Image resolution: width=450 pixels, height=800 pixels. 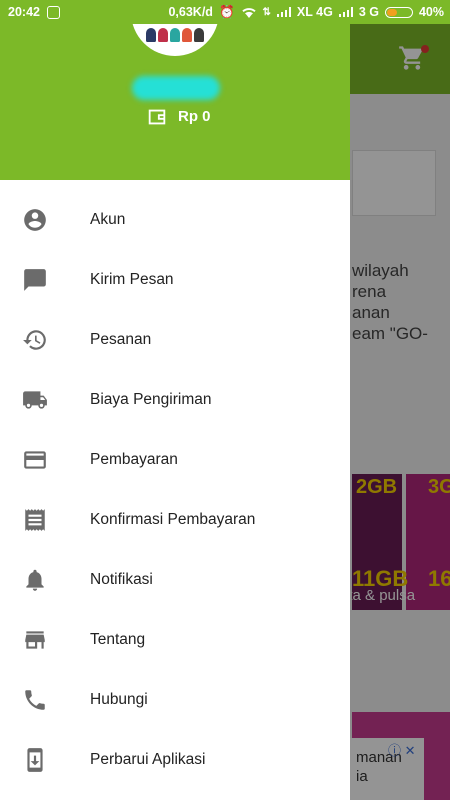 What do you see at coordinates (175, 280) in the screenshot?
I see `menu-item-kirim-pesan: Kirim Pesan` at bounding box center [175, 280].